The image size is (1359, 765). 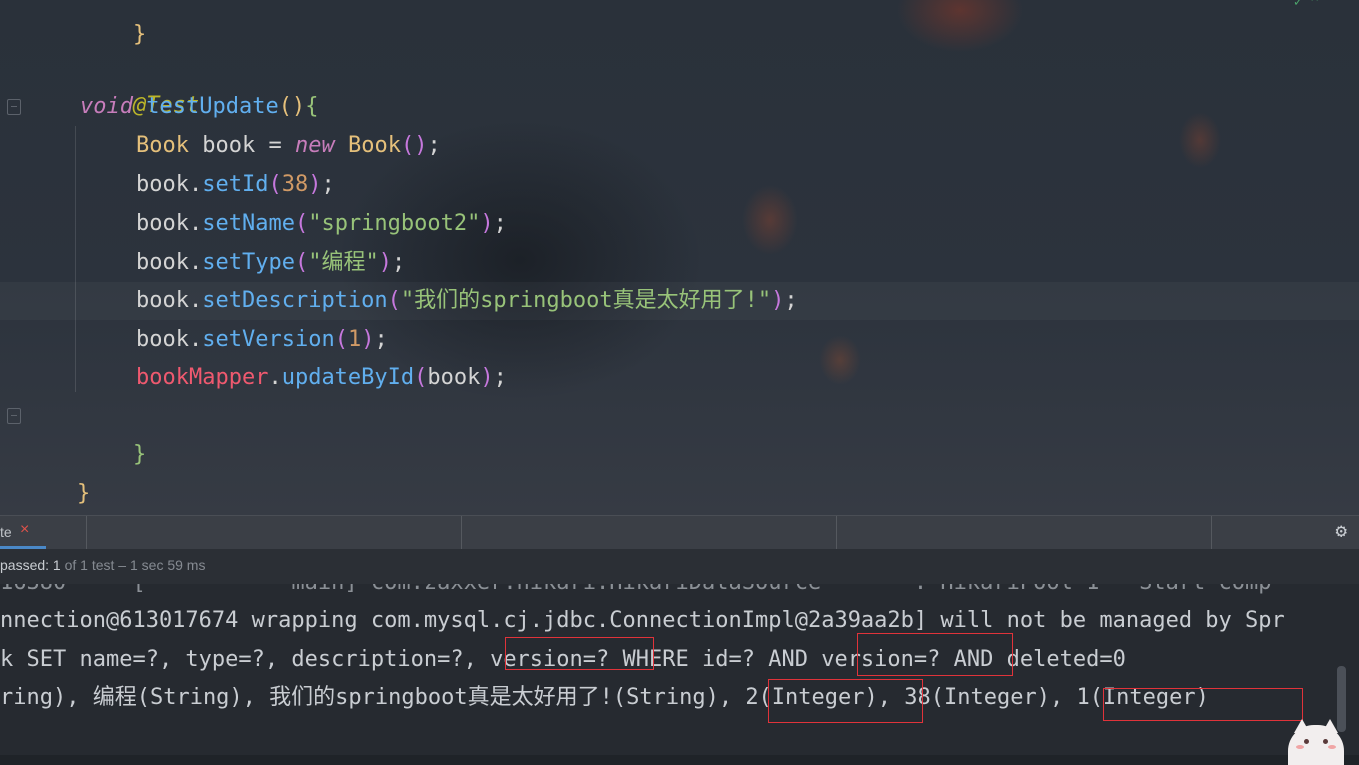 What do you see at coordinates (1341, 699) in the screenshot?
I see `console-scrollbar` at bounding box center [1341, 699].